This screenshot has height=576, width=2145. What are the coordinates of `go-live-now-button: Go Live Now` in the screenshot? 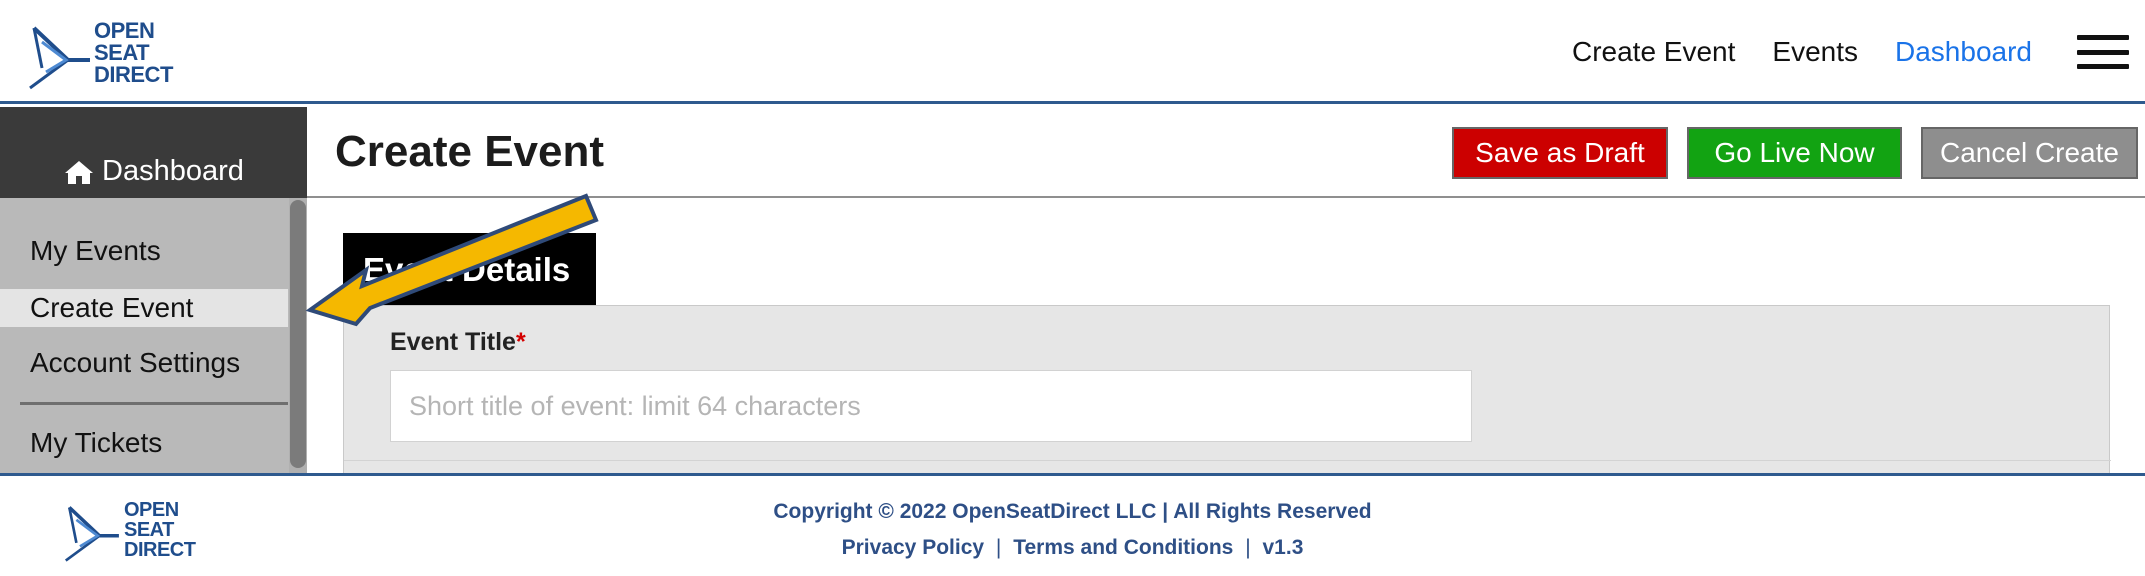 It's located at (1794, 153).